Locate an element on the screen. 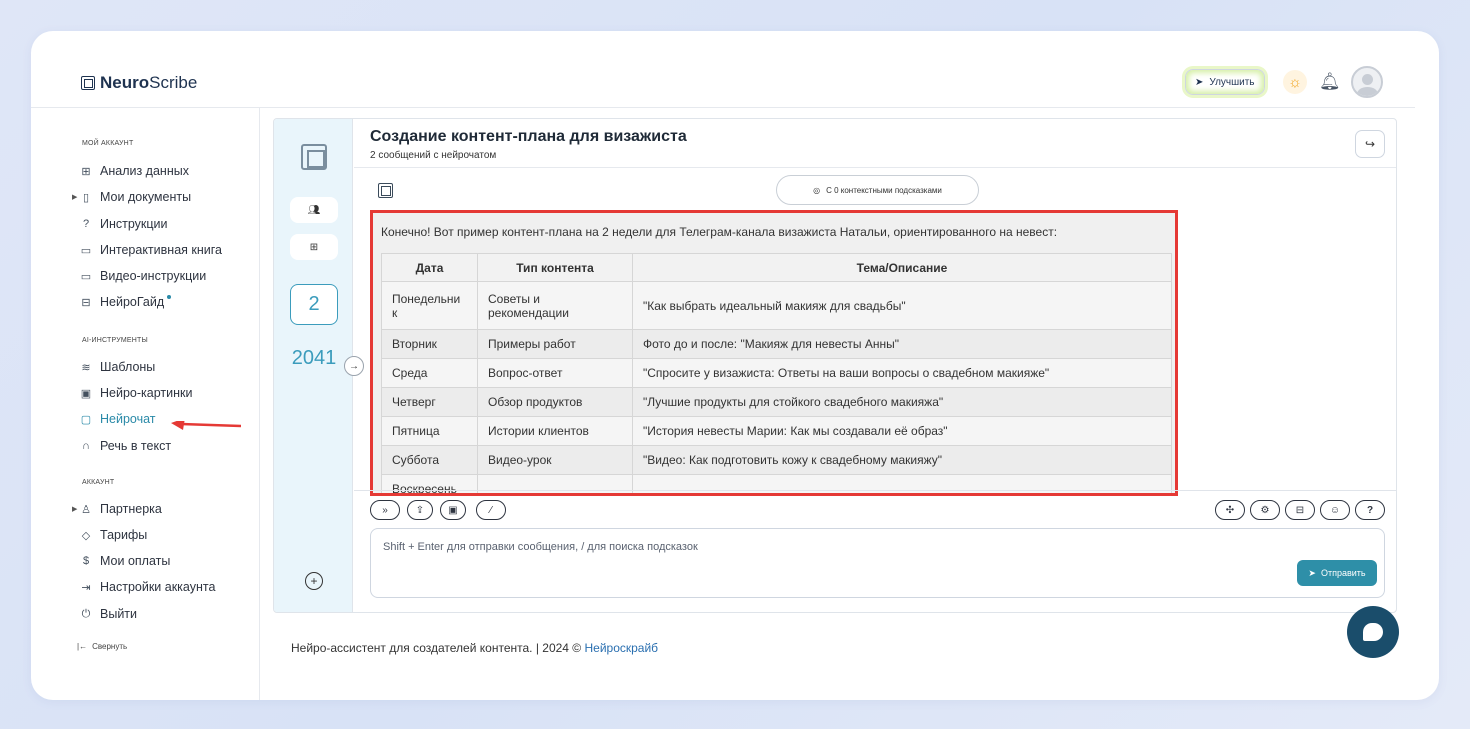  chevrons-down-icon: » is located at coordinates (385, 510).